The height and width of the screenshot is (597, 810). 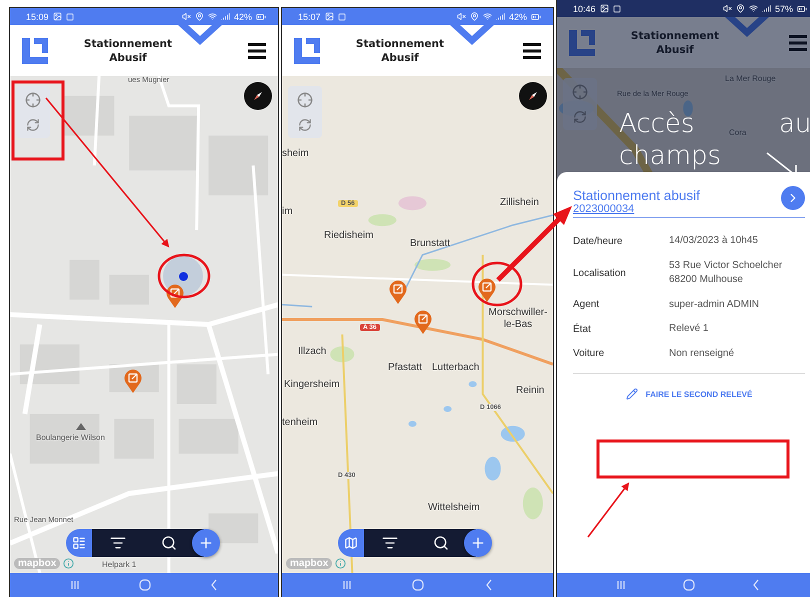 I want to click on map-label: im, so click(x=287, y=212).